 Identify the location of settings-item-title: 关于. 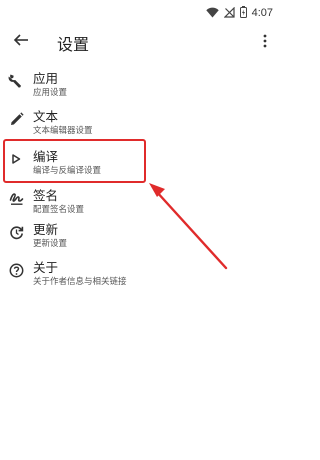
(46, 267).